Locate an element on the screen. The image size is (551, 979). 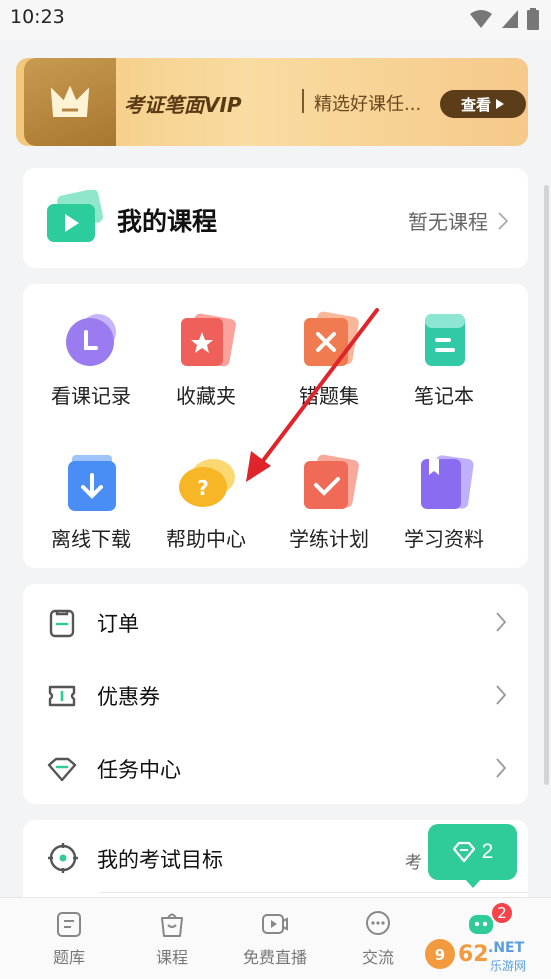
grid-label-help-center: 帮助中心 is located at coordinates (206, 539).